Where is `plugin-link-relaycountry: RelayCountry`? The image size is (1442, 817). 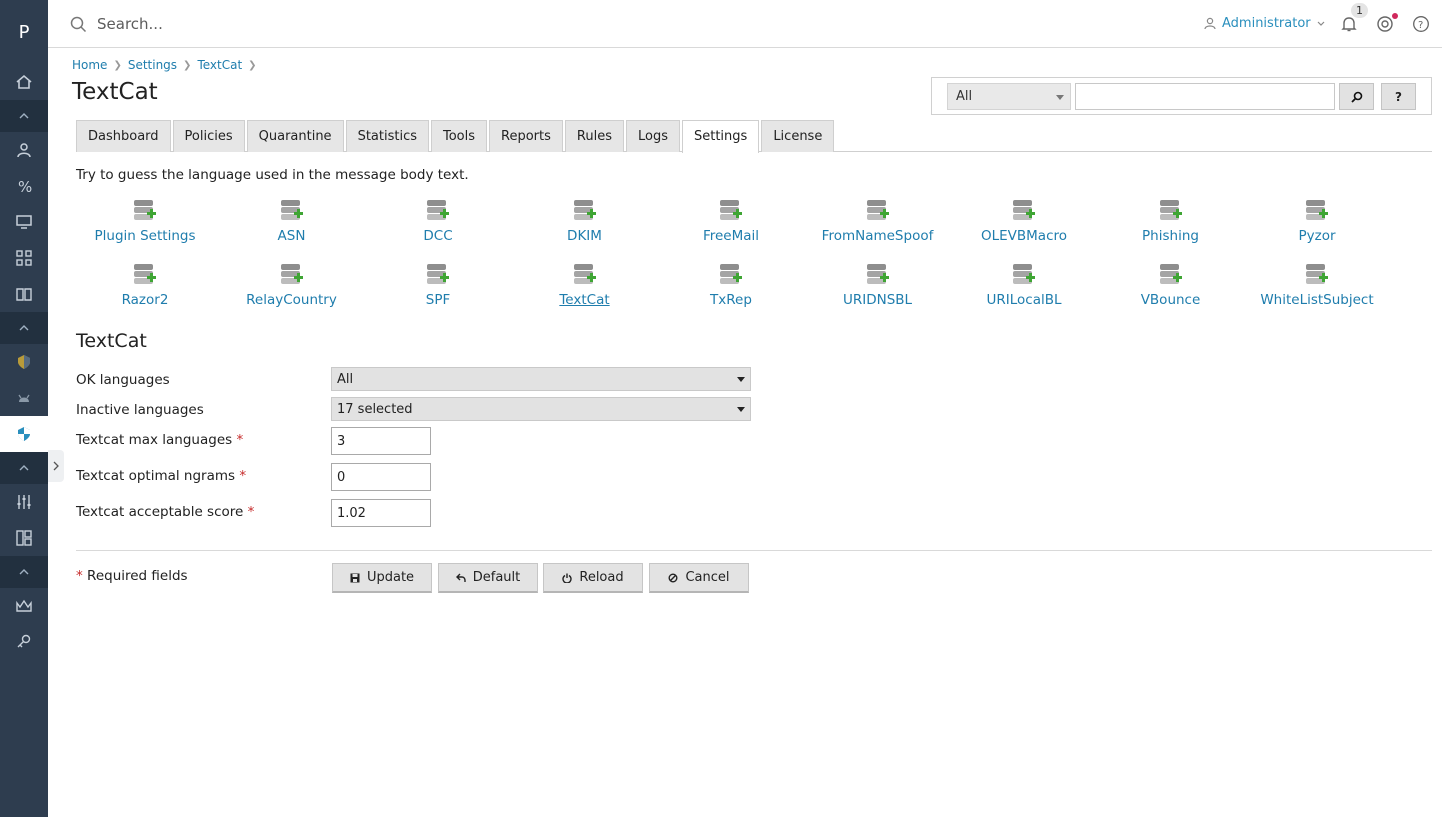
plugin-link-relaycountry: RelayCountry is located at coordinates (292, 285).